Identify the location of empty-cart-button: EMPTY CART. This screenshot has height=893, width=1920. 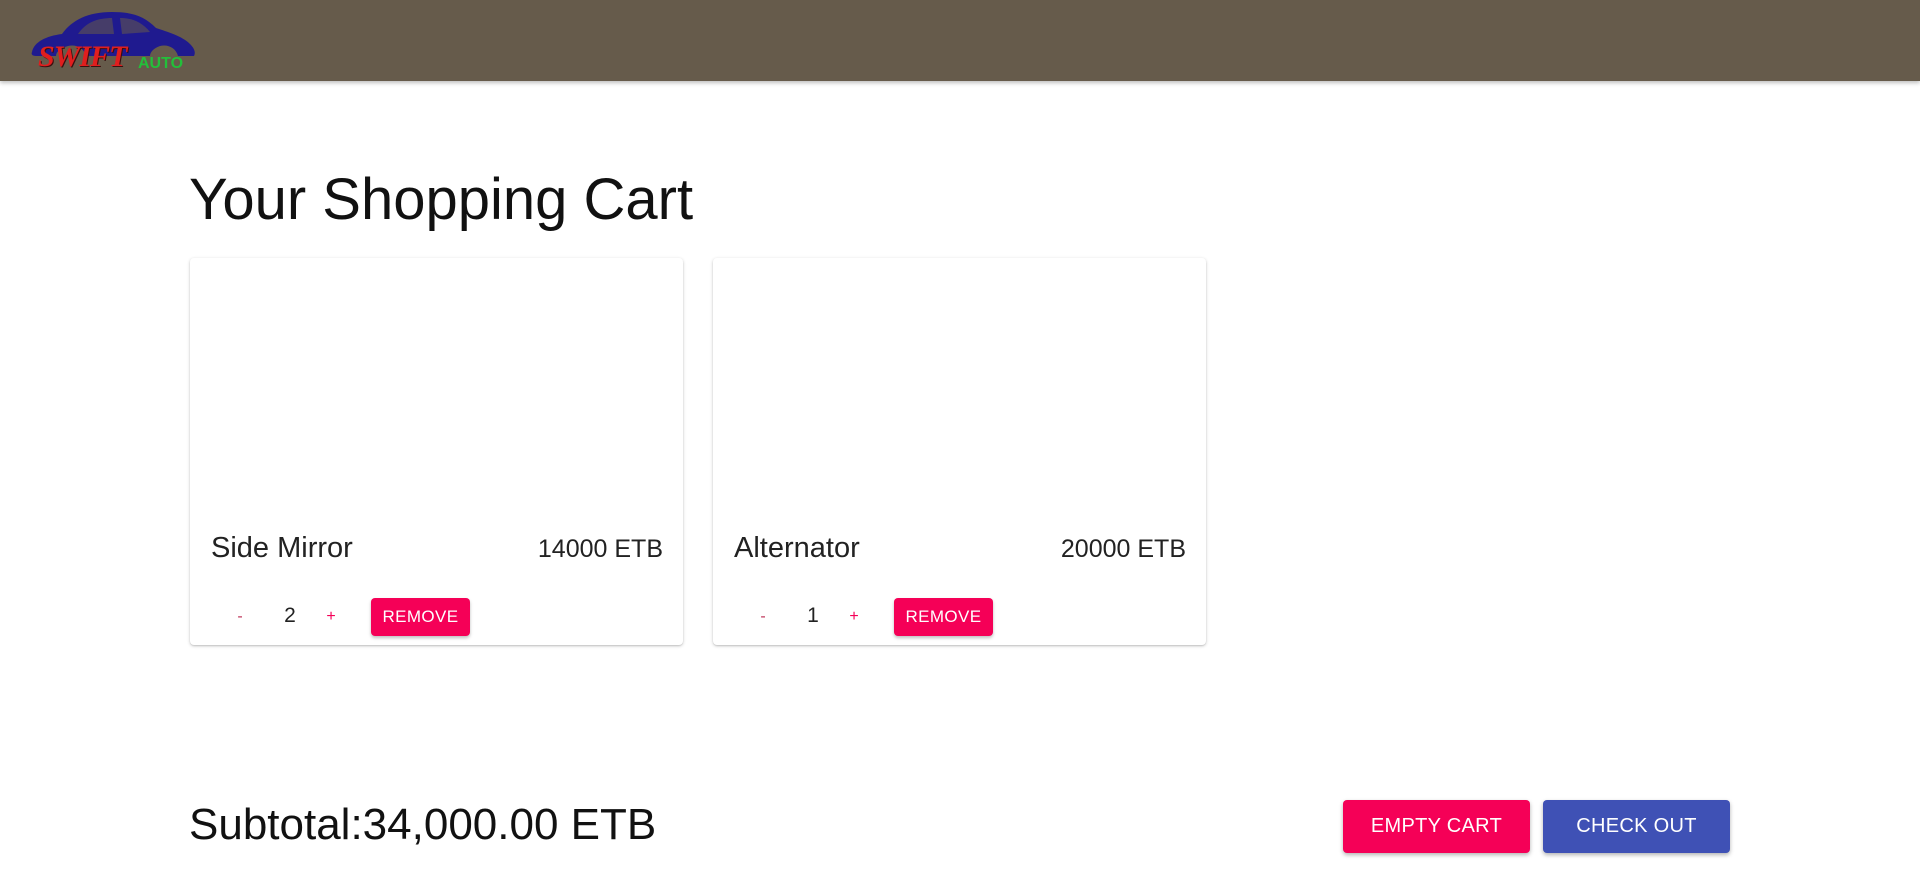
(1436, 826).